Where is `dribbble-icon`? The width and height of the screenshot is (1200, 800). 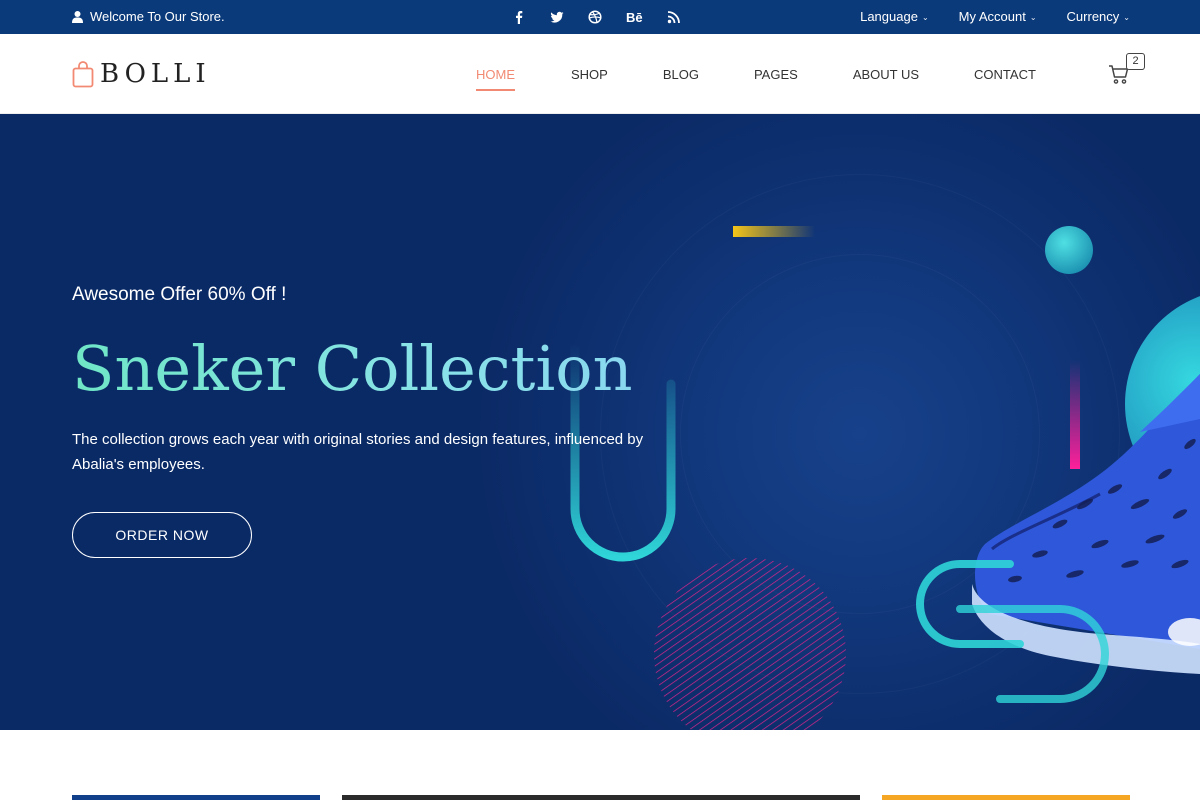
dribbble-icon is located at coordinates (595, 17).